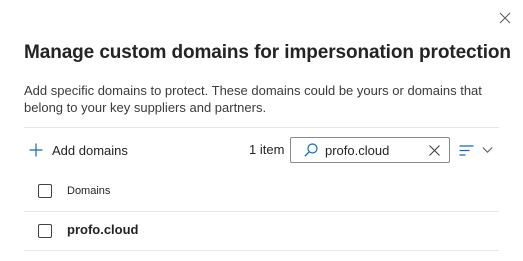 This screenshot has width=523, height=261. Describe the element at coordinates (261, 127) in the screenshot. I see `toolbar-divider` at that location.